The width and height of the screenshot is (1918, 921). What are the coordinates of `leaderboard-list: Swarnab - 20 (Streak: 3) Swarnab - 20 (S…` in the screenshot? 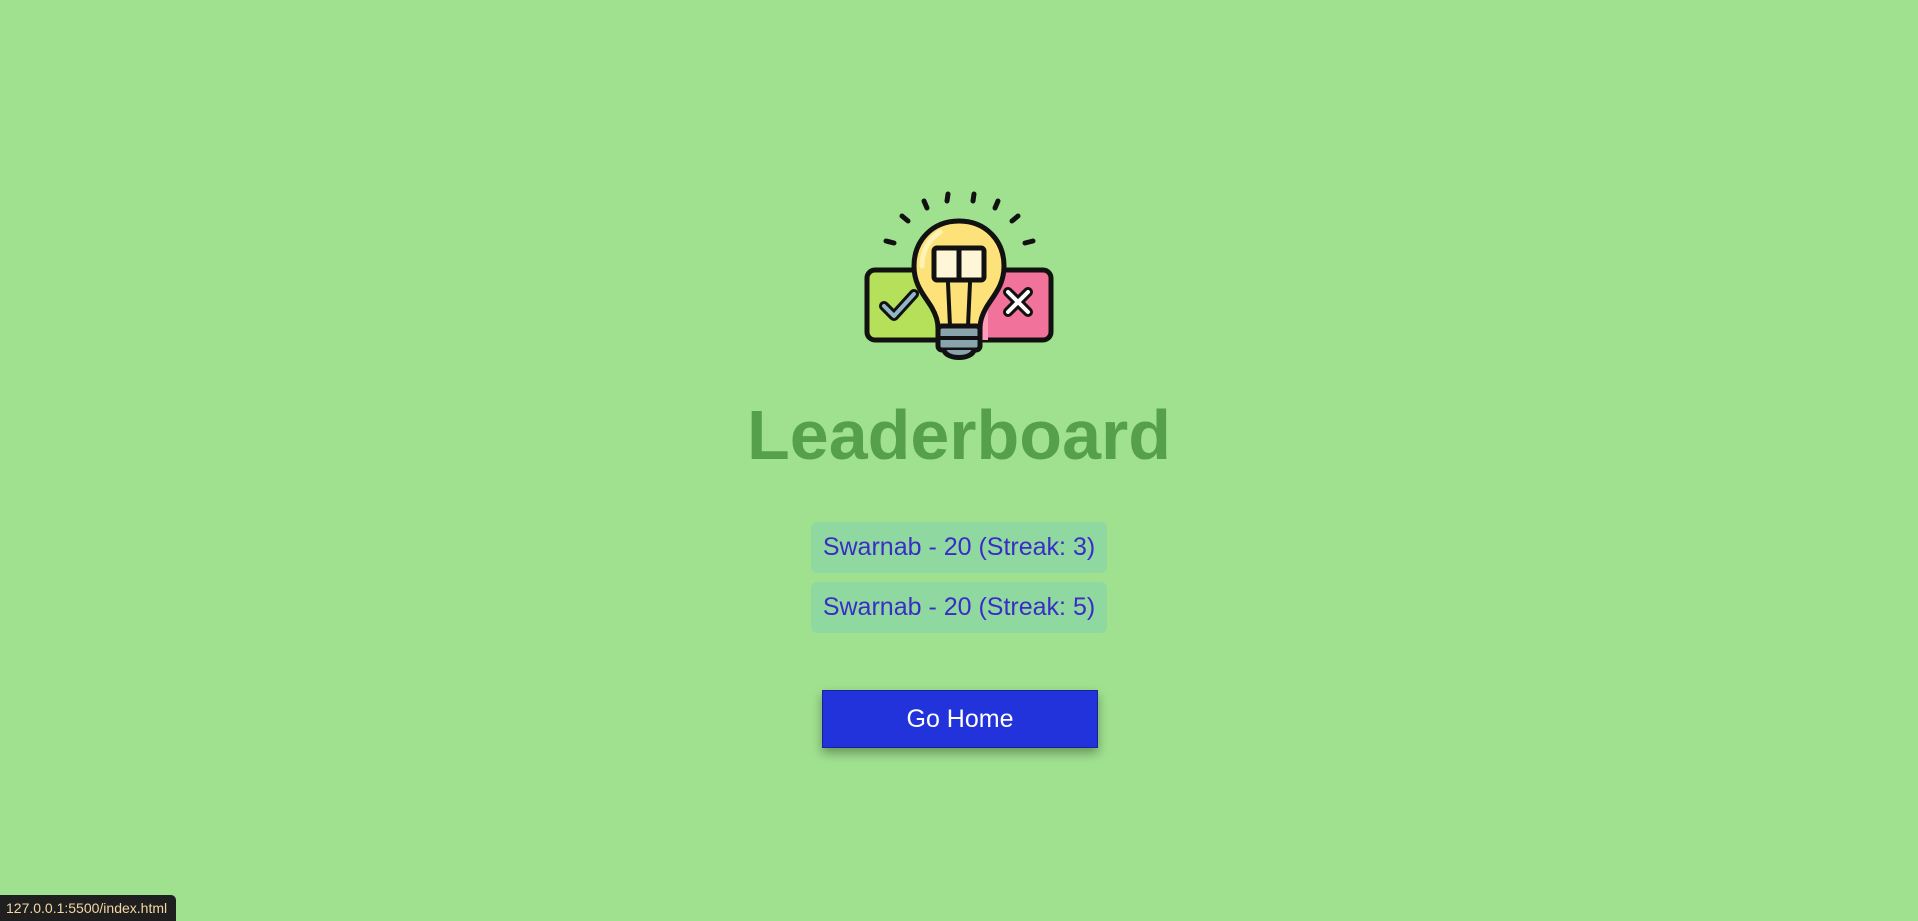 It's located at (959, 577).